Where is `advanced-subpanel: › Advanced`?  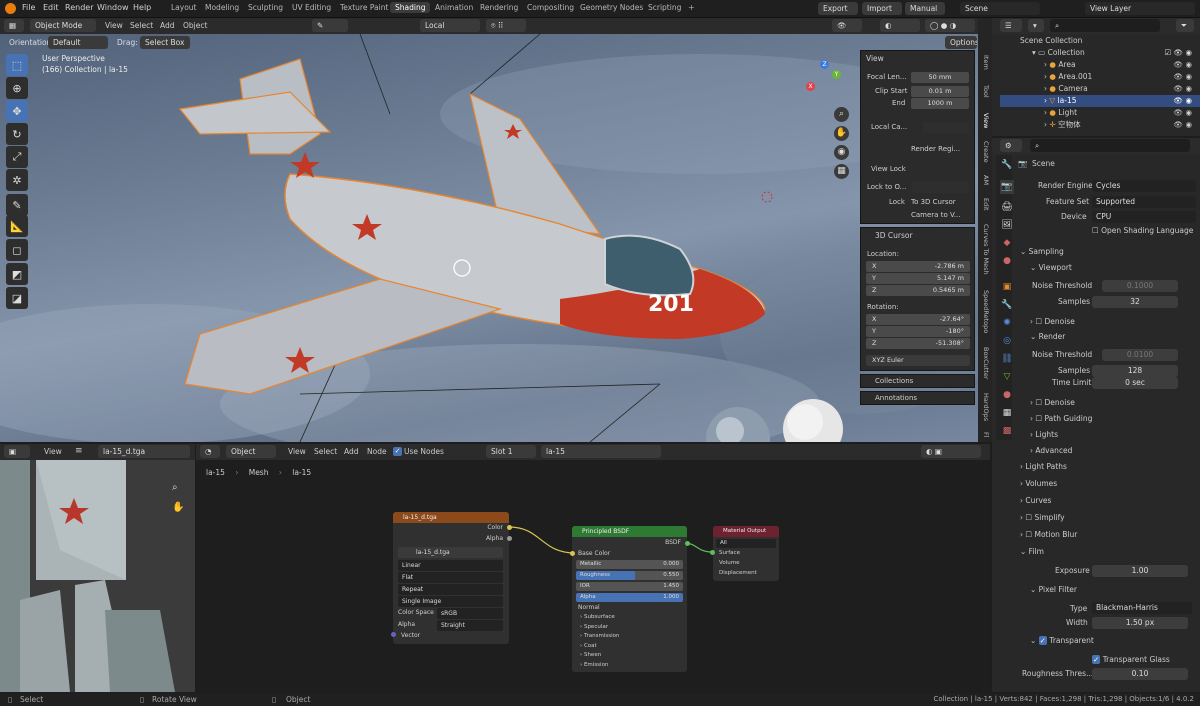
advanced-subpanel: › Advanced is located at coordinates (1051, 450).